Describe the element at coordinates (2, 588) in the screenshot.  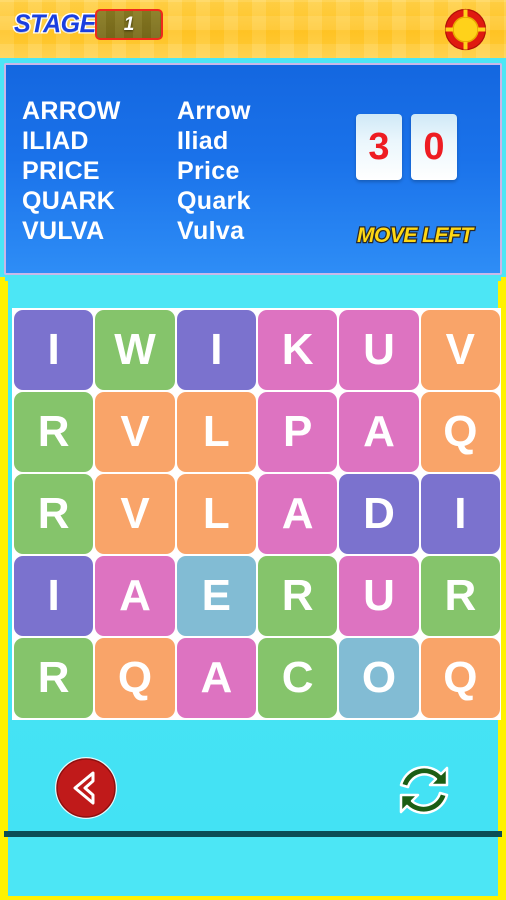
I see `left-frame-edge` at that location.